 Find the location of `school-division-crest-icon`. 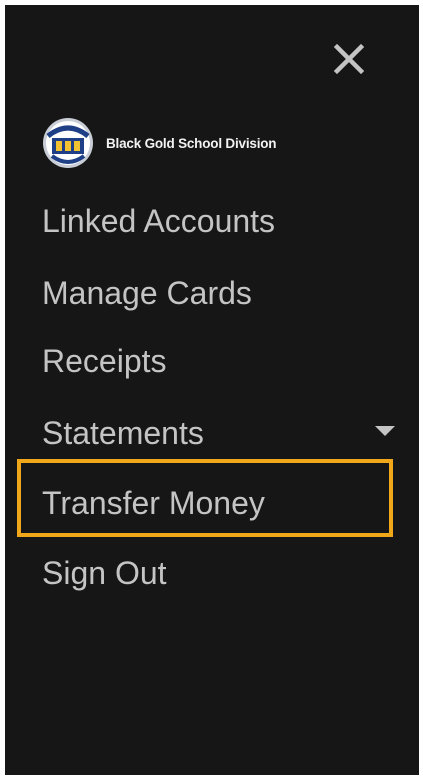

school-division-crest-icon is located at coordinates (68, 143).